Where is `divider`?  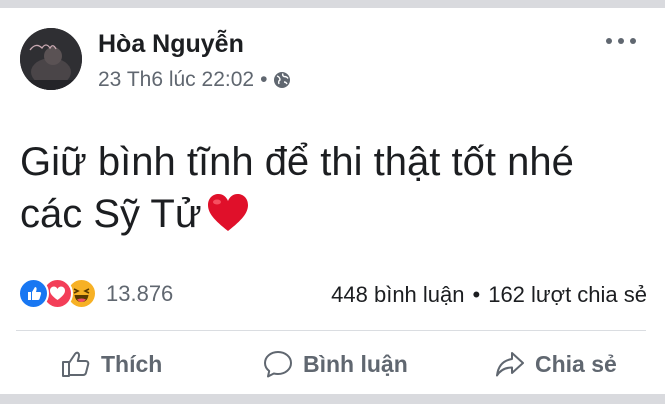 divider is located at coordinates (331, 330).